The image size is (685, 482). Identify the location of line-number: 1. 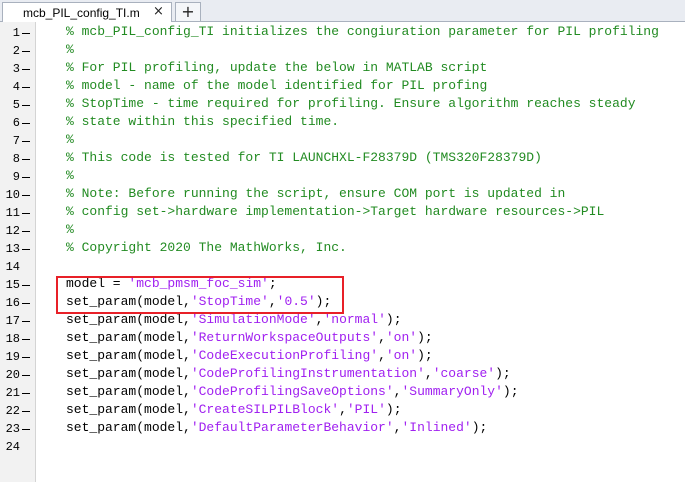
(16, 33).